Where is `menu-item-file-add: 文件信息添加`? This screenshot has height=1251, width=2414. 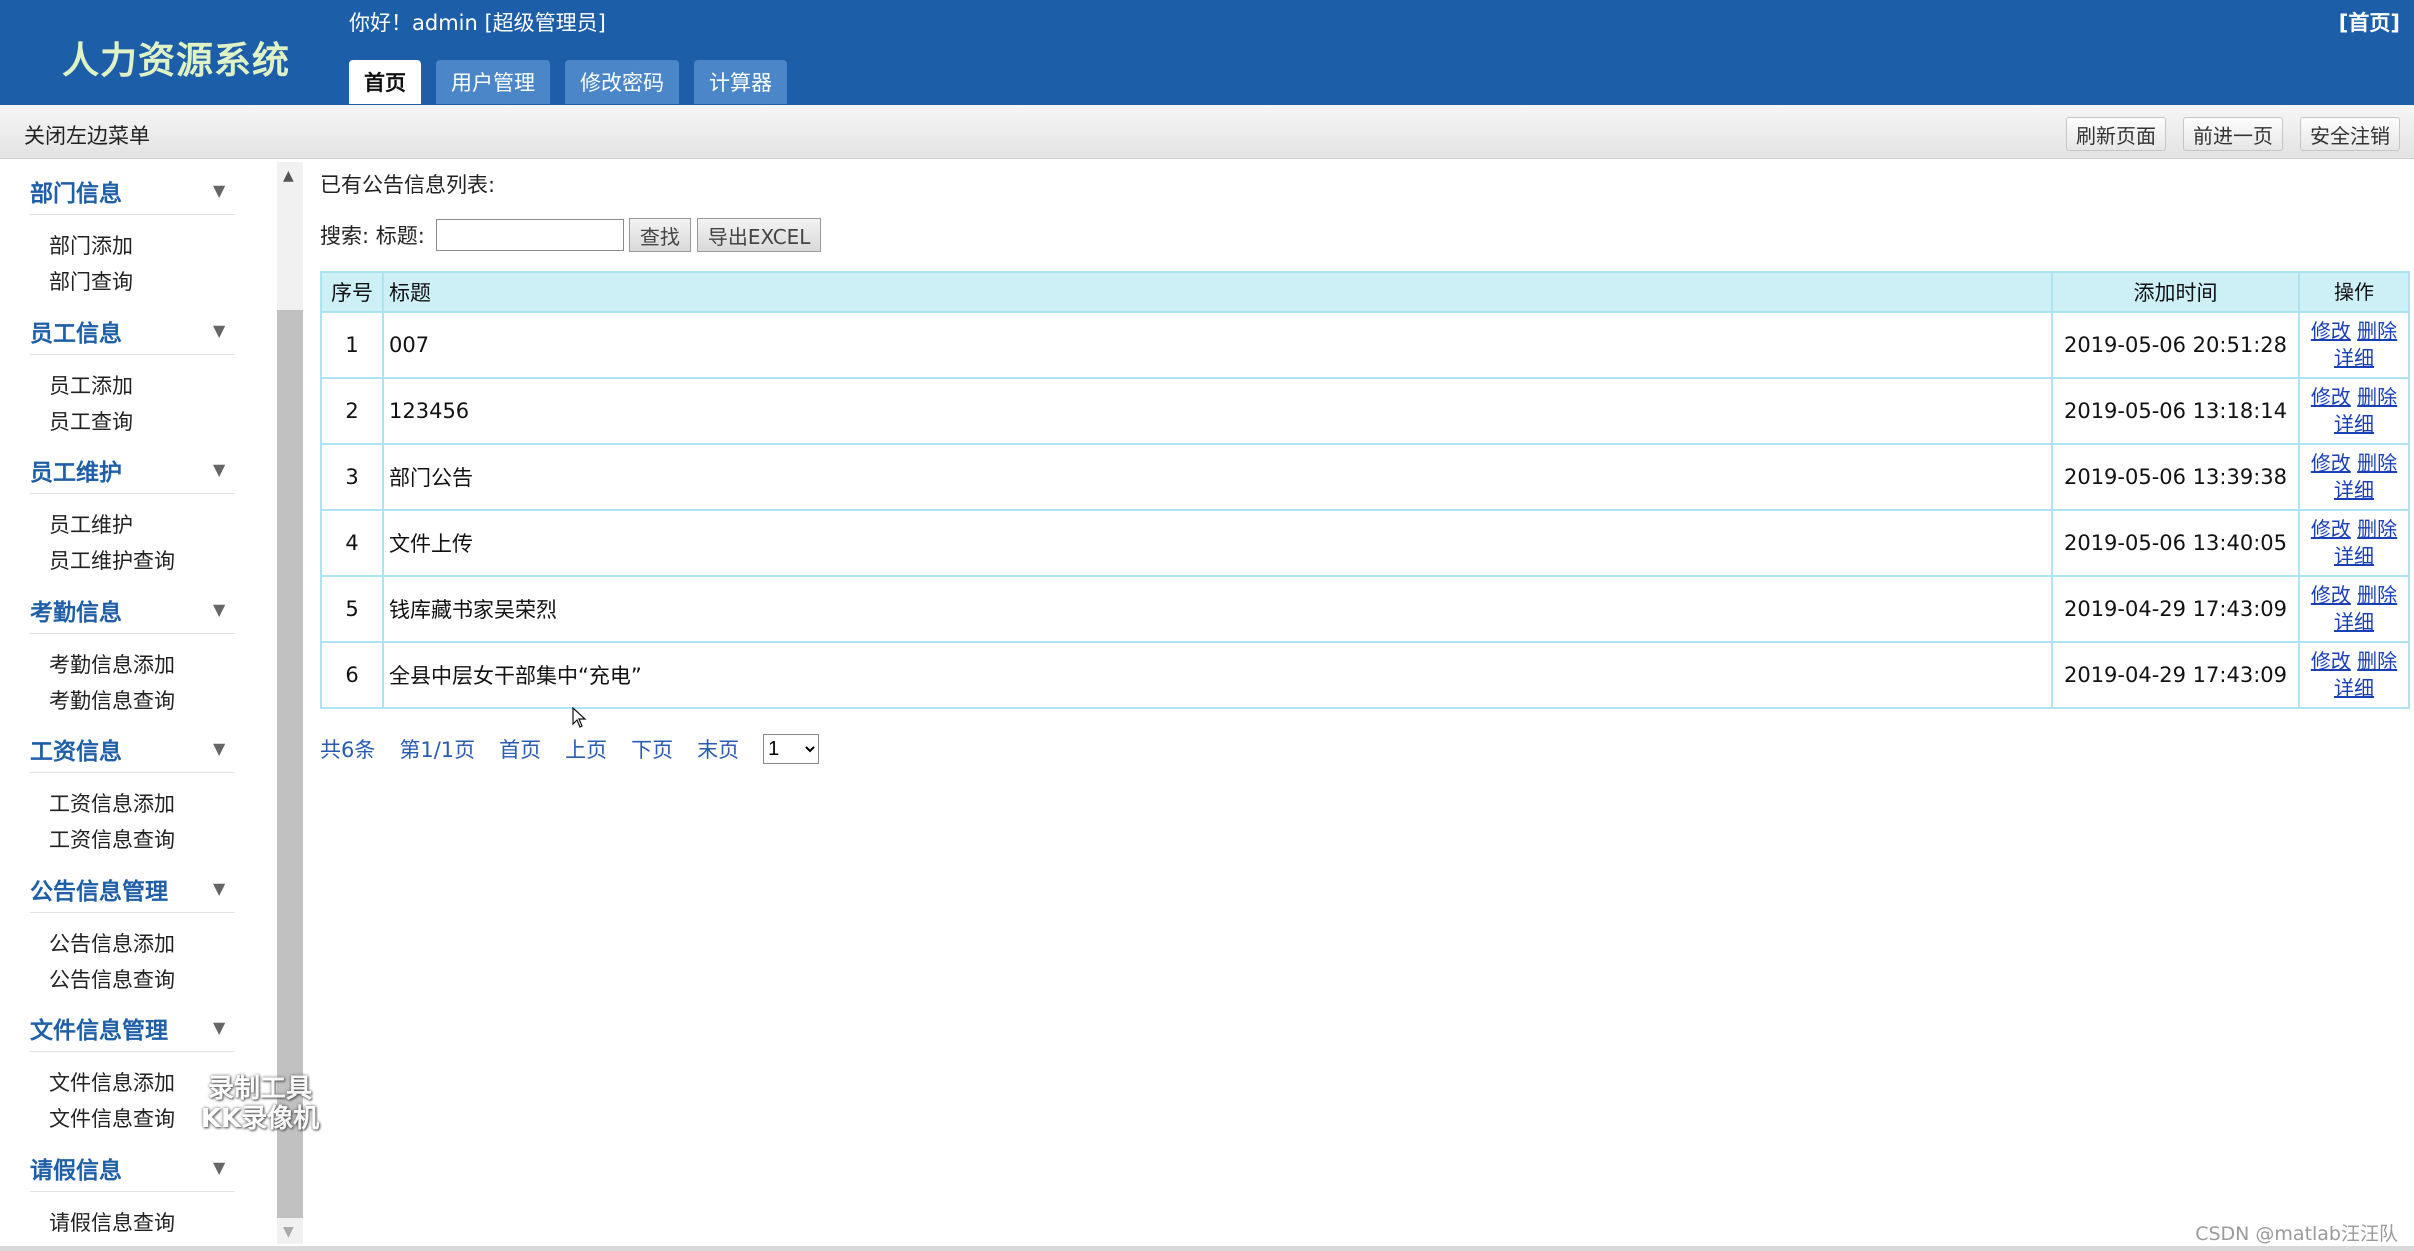 menu-item-file-add: 文件信息添加 is located at coordinates (112, 1082).